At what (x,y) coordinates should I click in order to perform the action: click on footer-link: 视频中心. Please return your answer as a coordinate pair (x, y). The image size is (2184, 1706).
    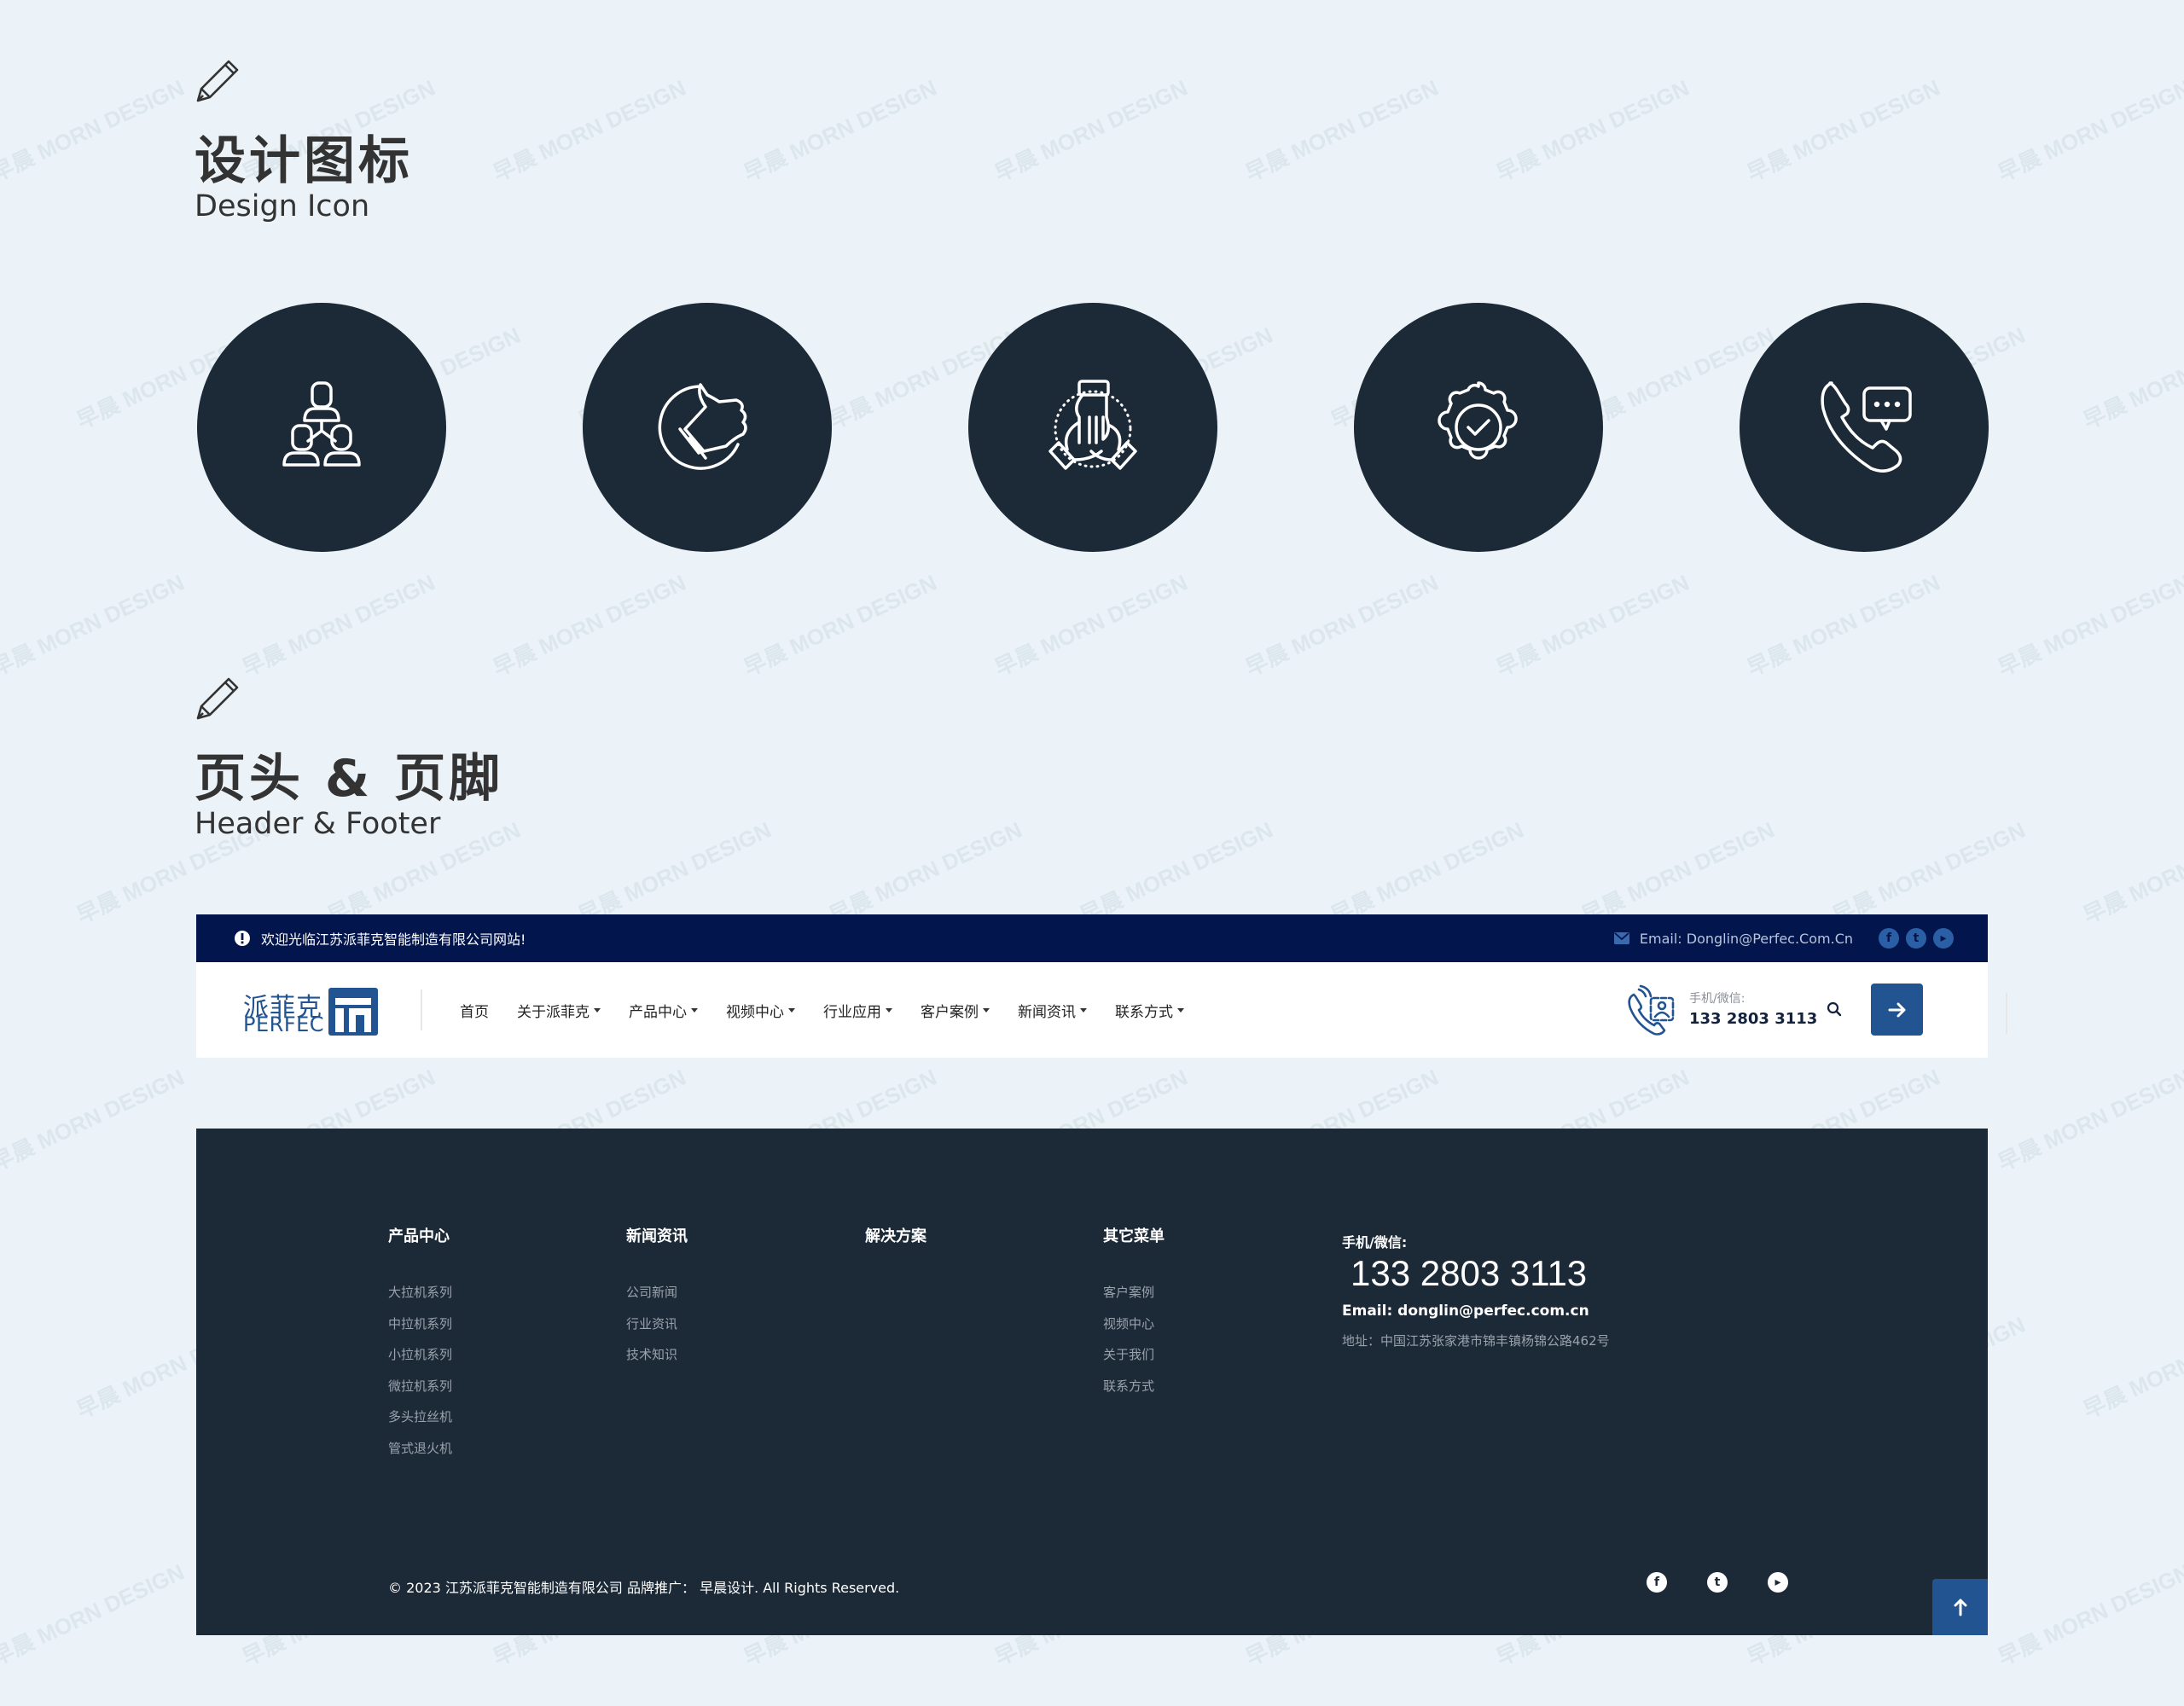
    Looking at the image, I should click on (1134, 1324).